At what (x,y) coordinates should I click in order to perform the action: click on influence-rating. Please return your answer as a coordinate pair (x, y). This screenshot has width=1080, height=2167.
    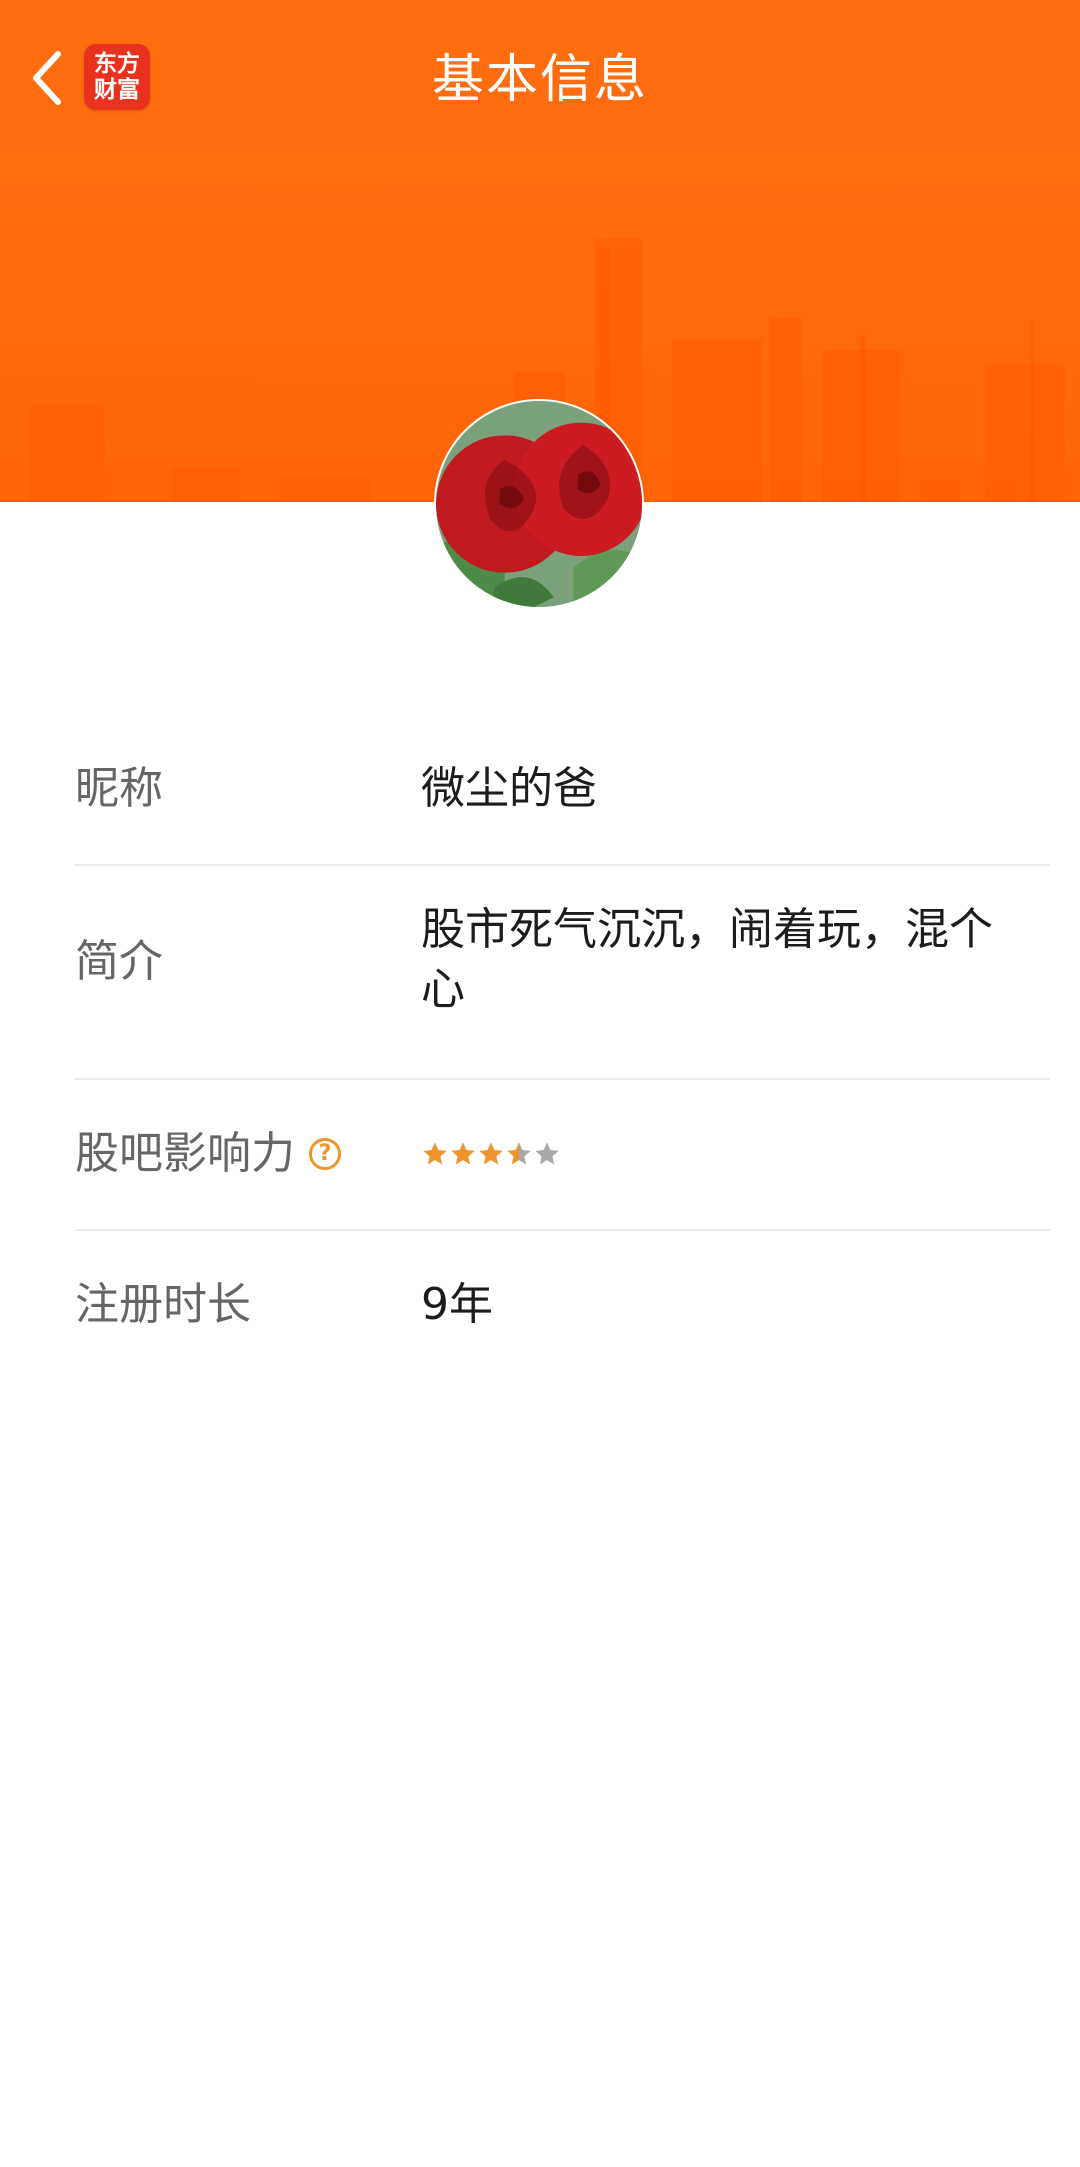
    Looking at the image, I should click on (715, 1154).